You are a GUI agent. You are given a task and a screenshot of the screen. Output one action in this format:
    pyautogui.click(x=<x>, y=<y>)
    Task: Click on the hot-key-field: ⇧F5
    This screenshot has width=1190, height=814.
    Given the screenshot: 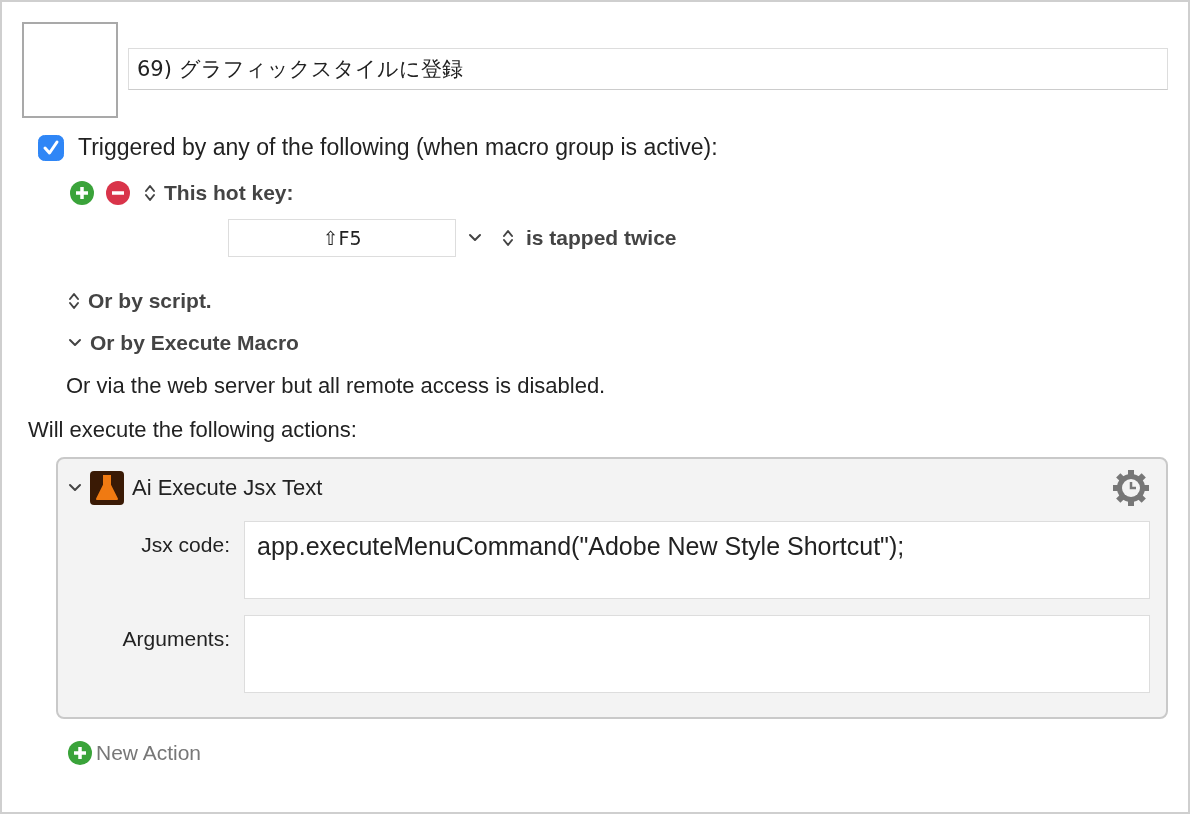 What is the action you would take?
    pyautogui.click(x=342, y=238)
    